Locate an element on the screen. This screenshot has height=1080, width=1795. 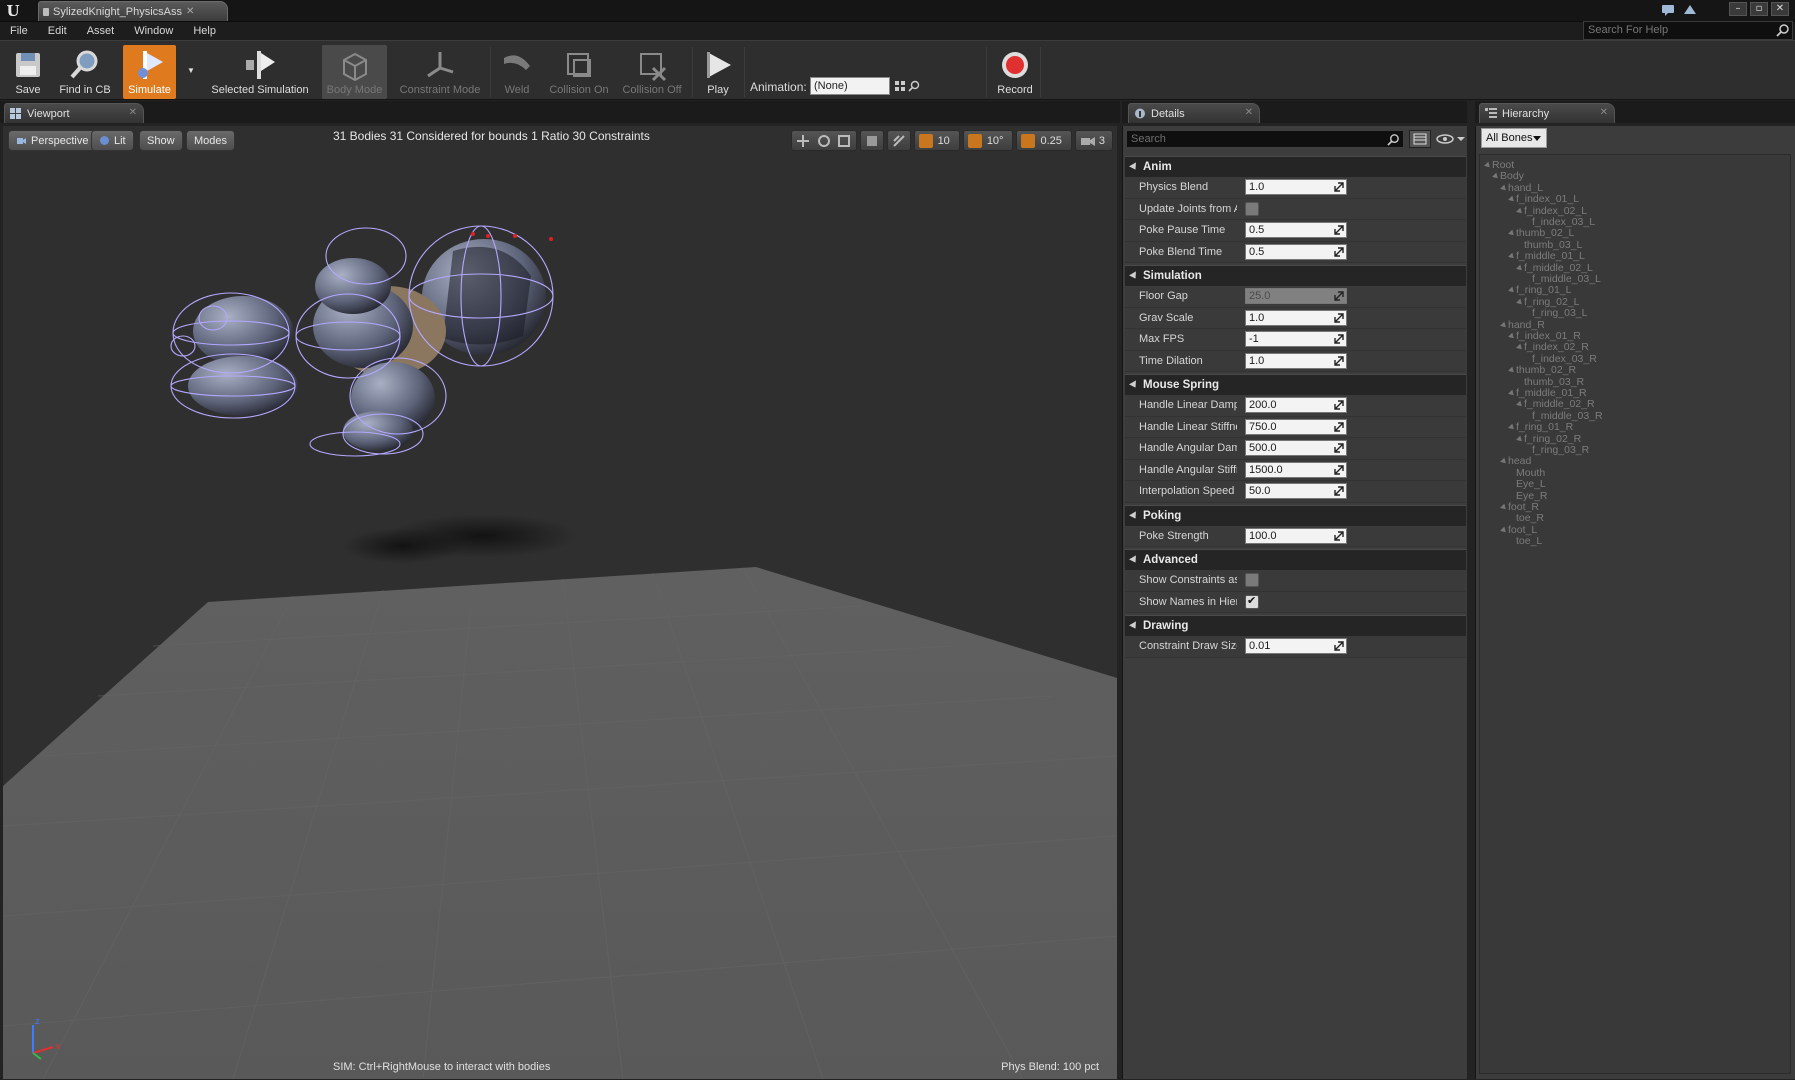
property-value-field: 100.0 is located at coordinates (1296, 535).